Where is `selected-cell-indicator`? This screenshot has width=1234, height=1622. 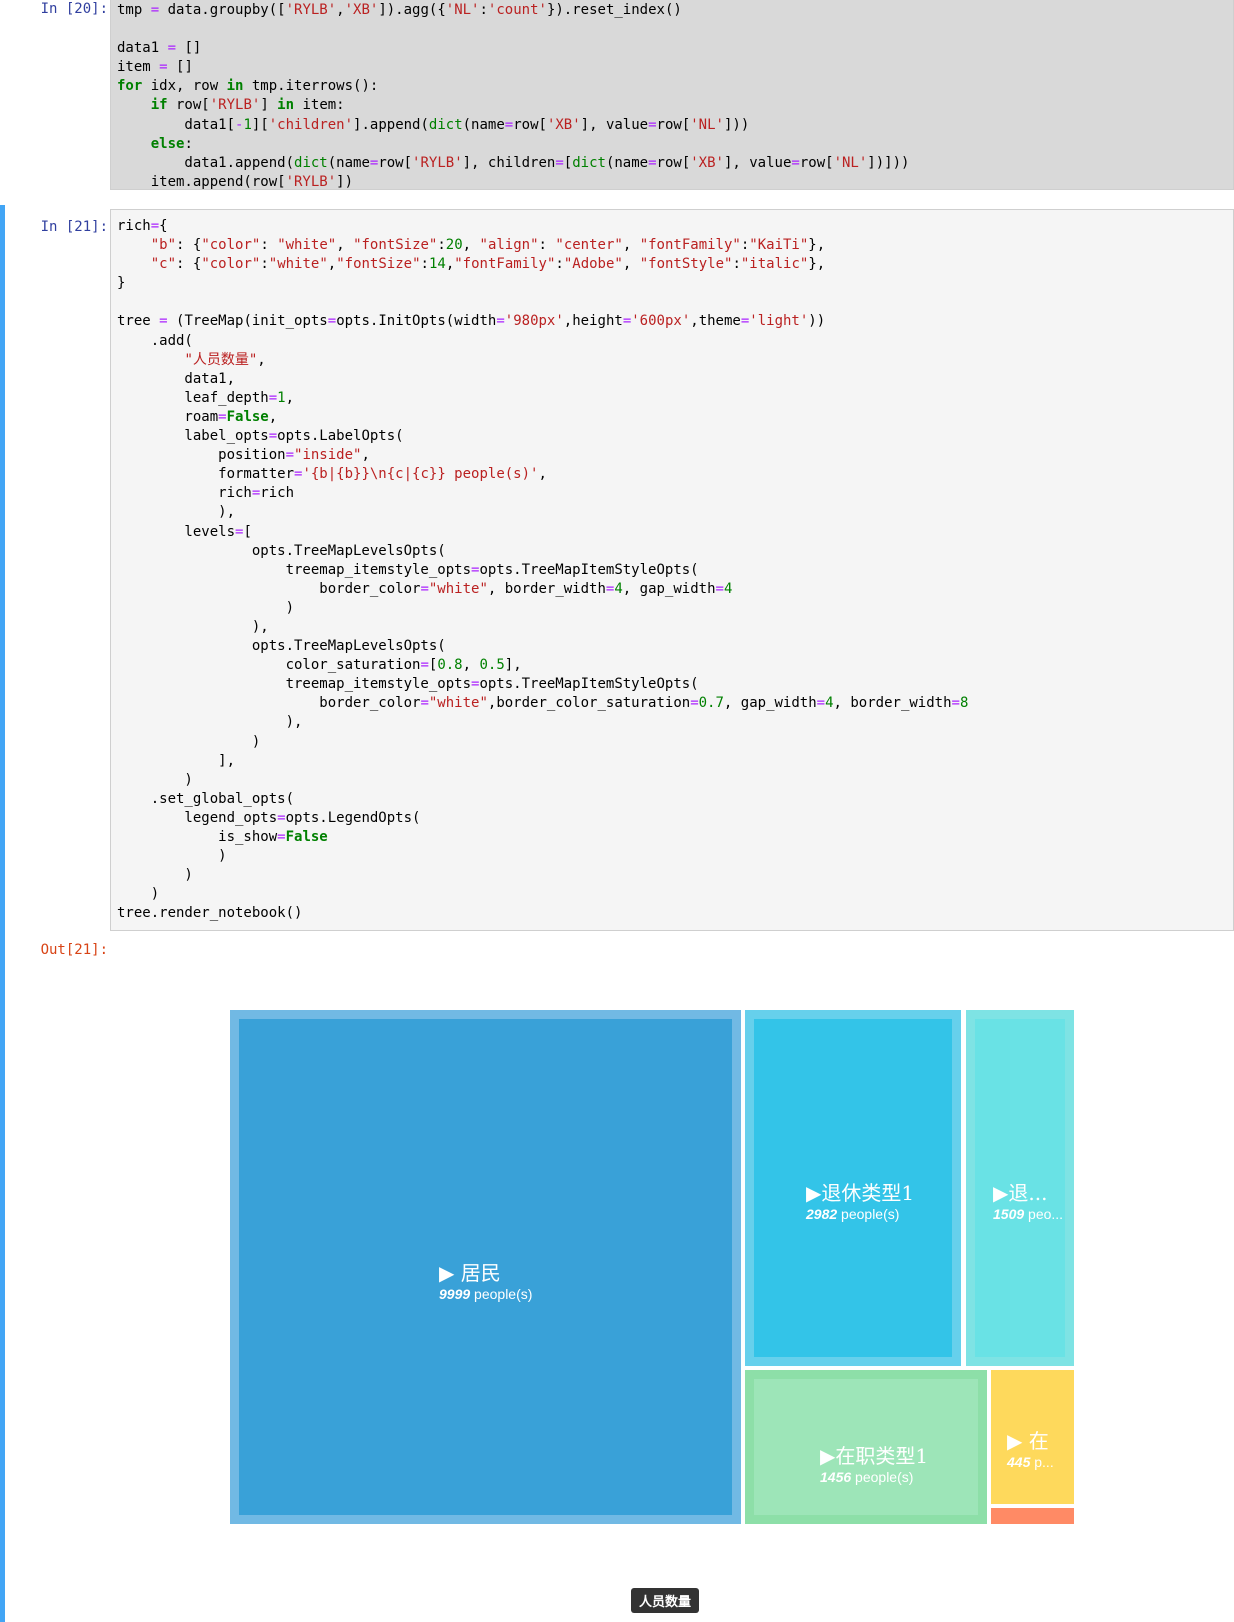
selected-cell-indicator is located at coordinates (2, 913).